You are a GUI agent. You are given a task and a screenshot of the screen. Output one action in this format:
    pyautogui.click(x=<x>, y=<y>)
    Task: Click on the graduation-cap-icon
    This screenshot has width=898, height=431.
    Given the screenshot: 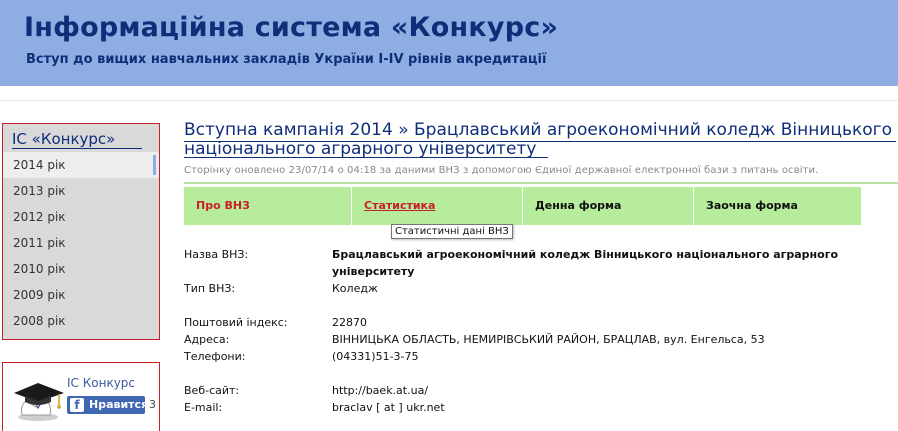 What is the action you would take?
    pyautogui.click(x=39, y=400)
    